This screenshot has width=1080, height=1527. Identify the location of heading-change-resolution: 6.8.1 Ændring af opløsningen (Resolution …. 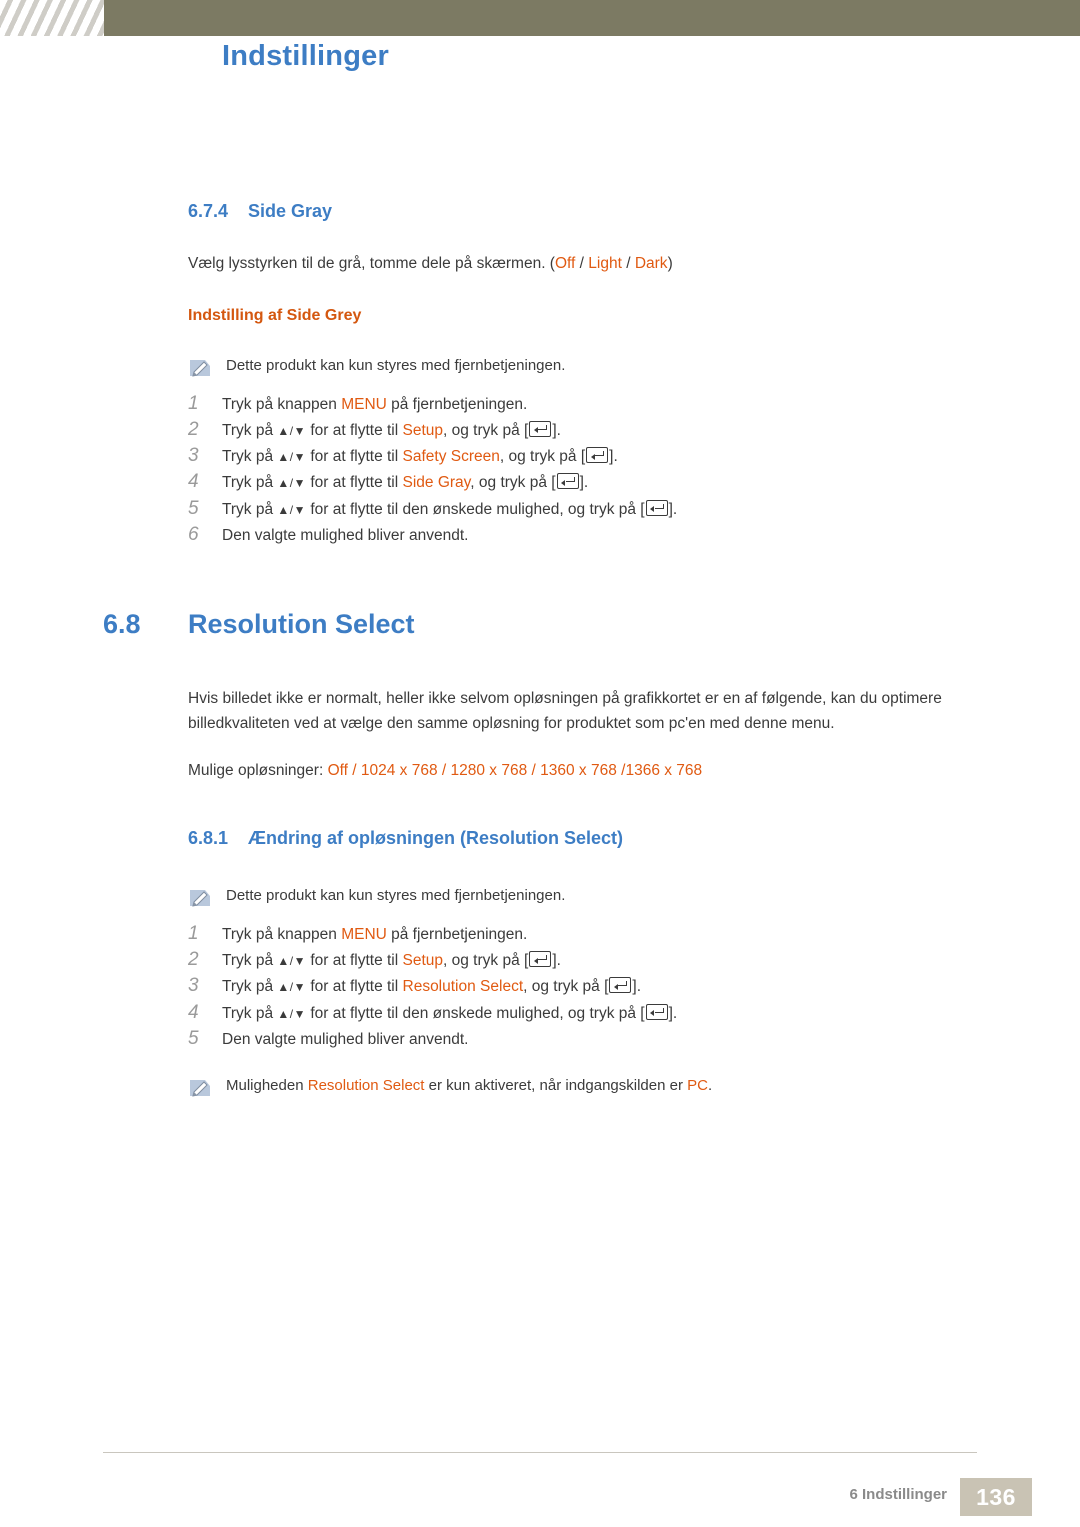
(634, 838).